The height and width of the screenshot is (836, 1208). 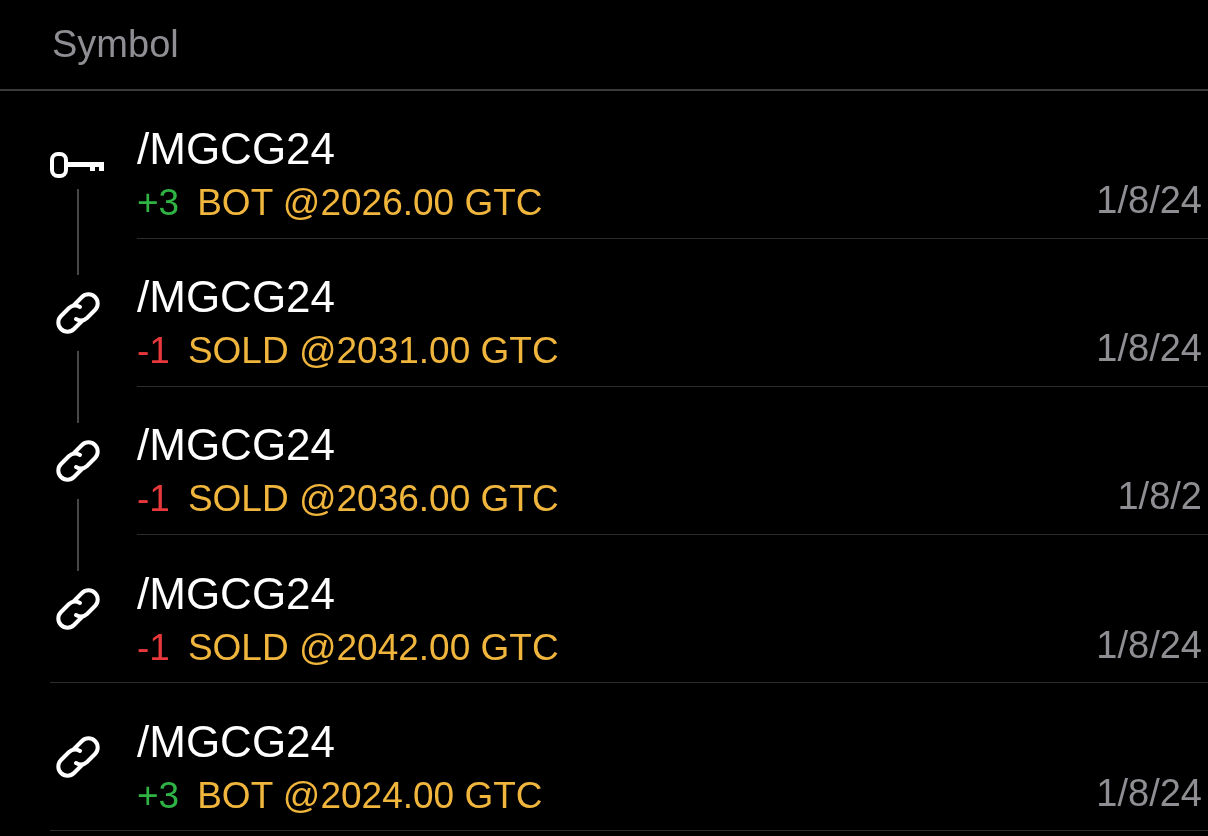 What do you see at coordinates (373, 499) in the screenshot?
I see `order-description: SOLD @2036.00 GTC` at bounding box center [373, 499].